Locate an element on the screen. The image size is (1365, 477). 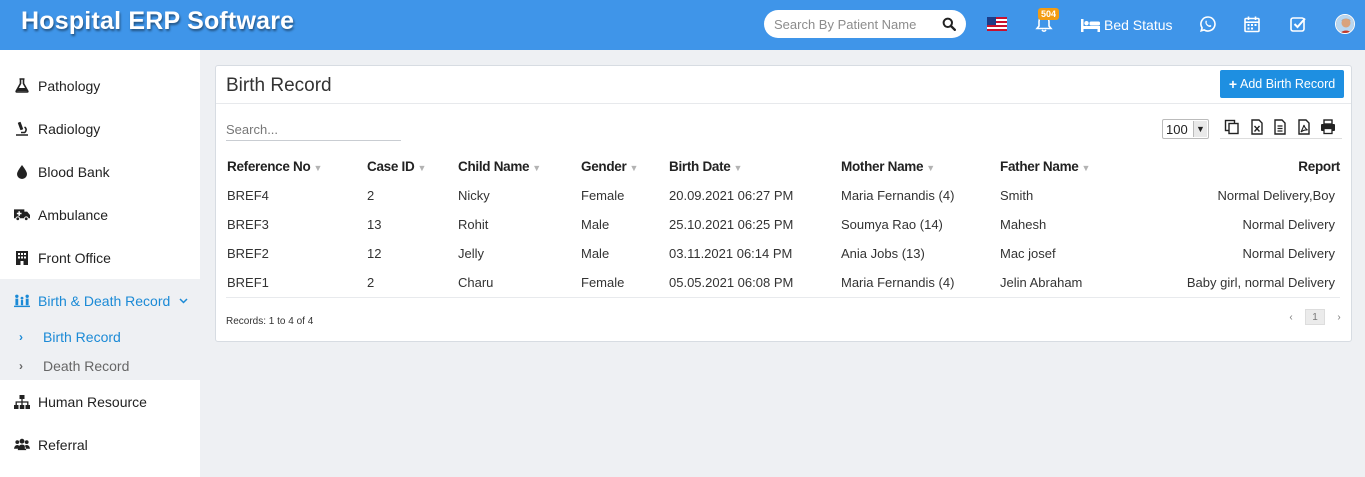
column-header-label: Father Name is located at coordinates (1039, 166).